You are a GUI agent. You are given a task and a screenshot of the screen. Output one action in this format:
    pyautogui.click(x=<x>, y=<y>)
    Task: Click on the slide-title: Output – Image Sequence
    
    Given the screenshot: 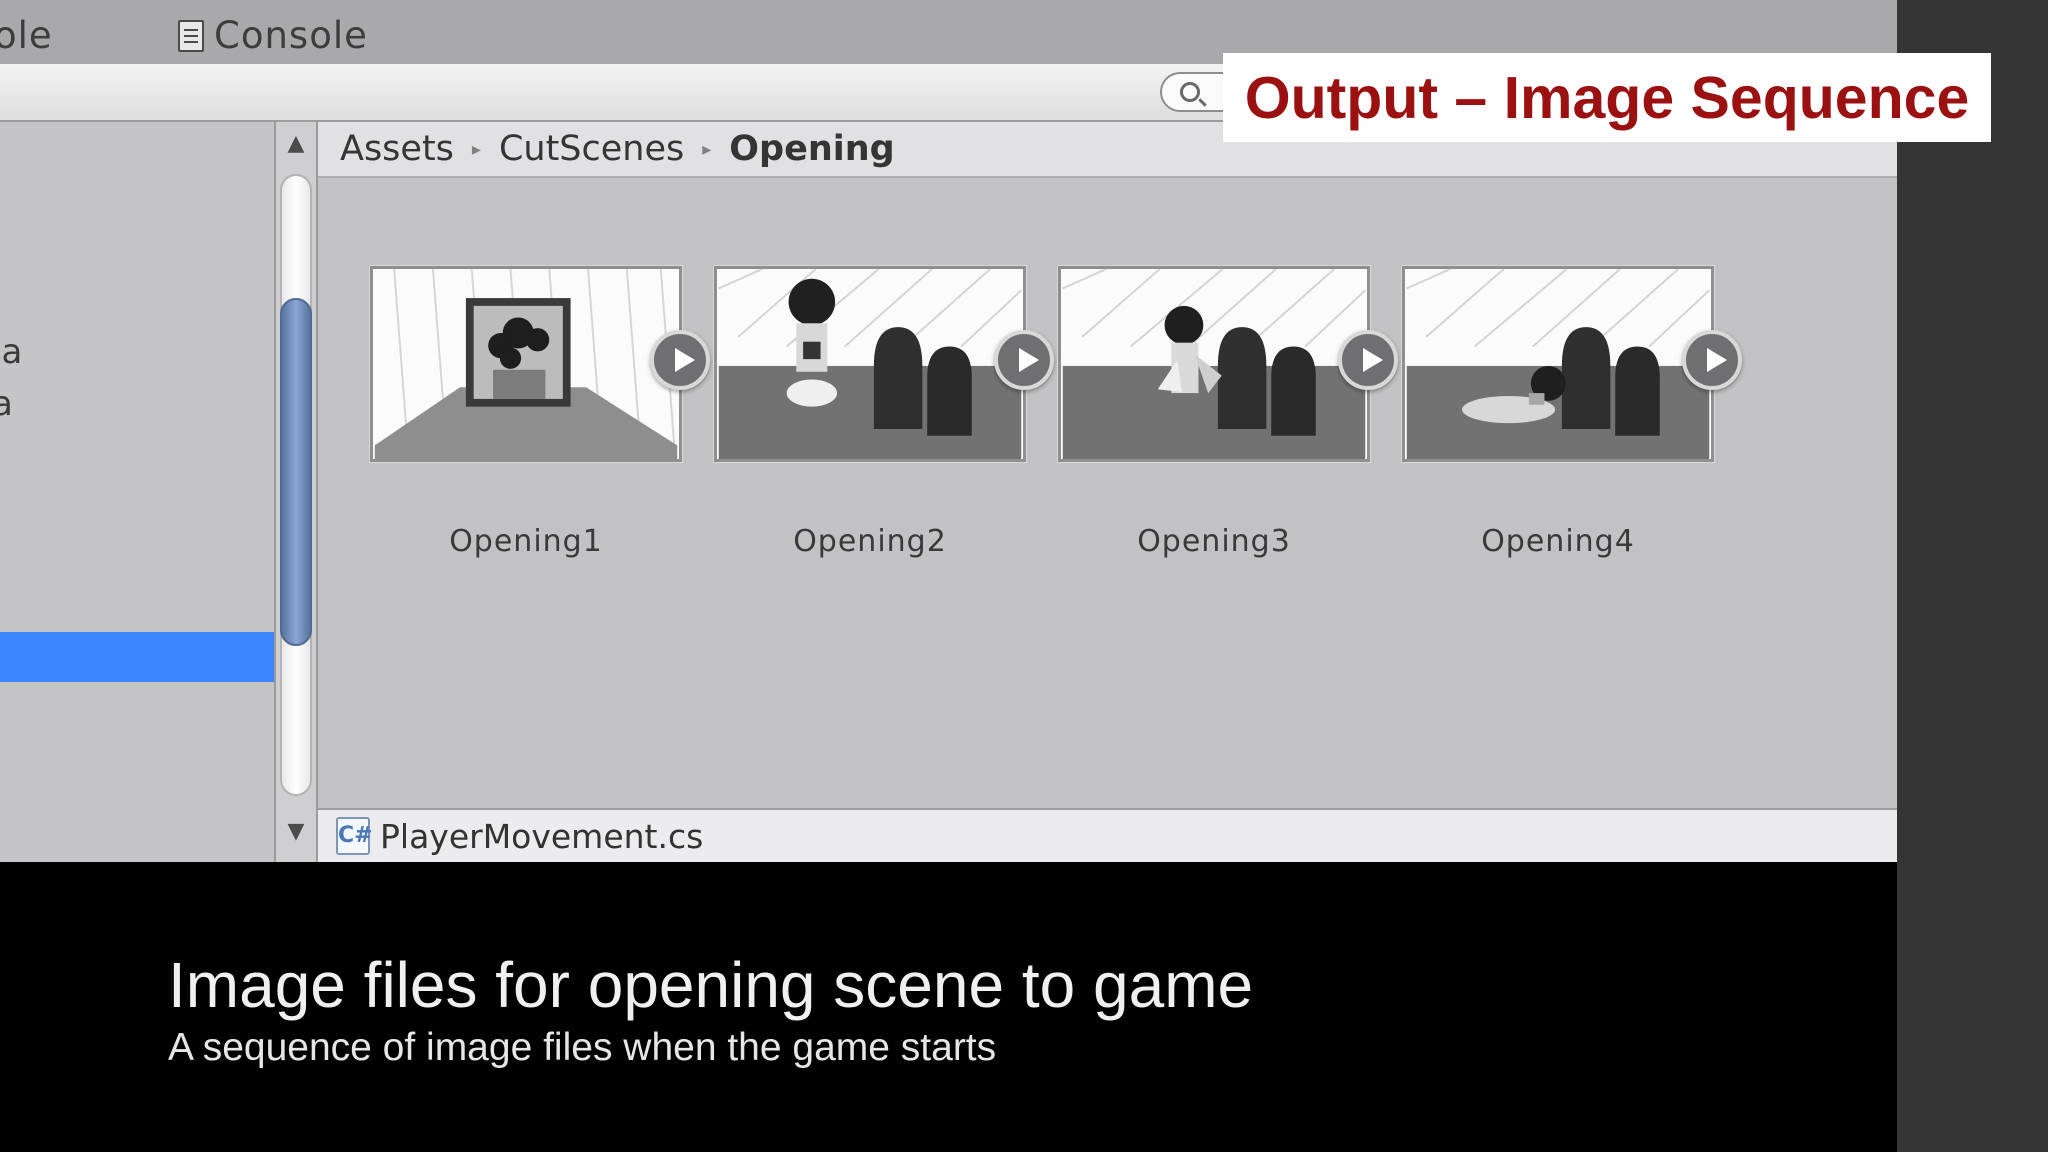 What is the action you would take?
    pyautogui.click(x=1607, y=97)
    